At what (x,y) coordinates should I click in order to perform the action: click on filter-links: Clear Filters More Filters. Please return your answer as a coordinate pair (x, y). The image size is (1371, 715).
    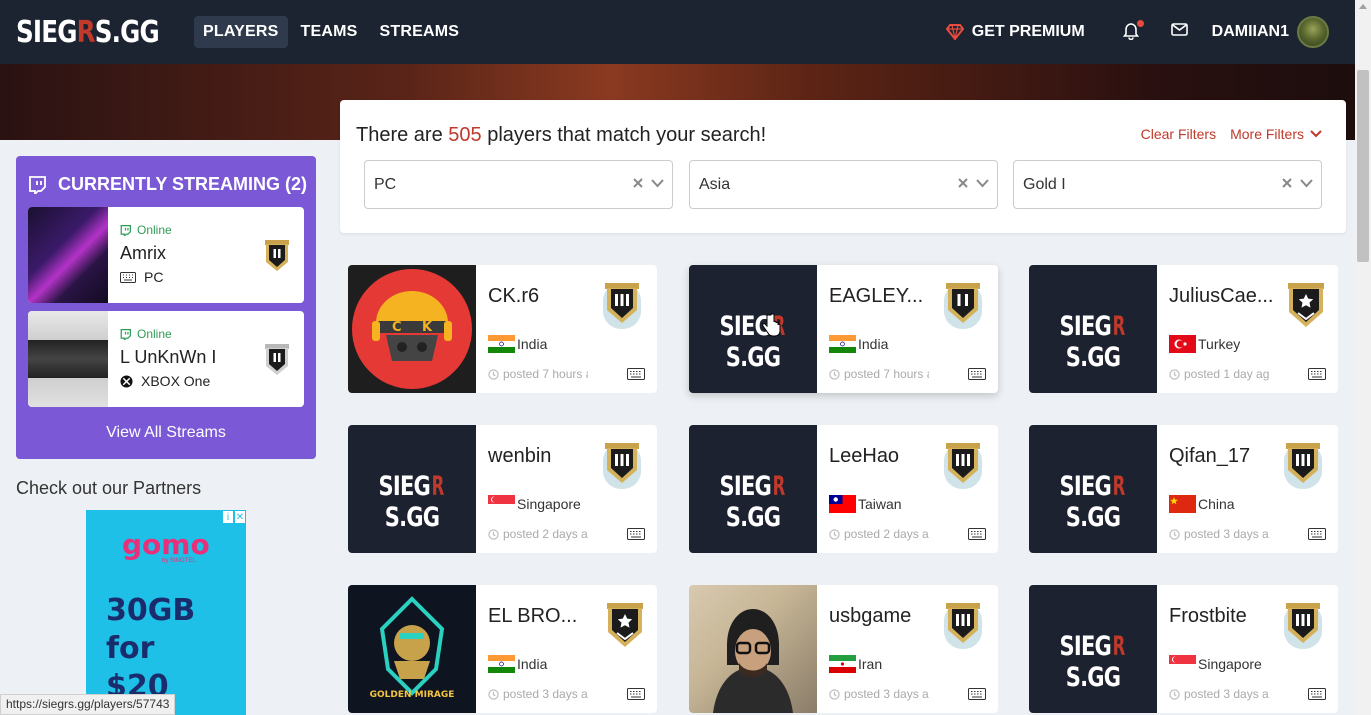
    Looking at the image, I should click on (1231, 134).